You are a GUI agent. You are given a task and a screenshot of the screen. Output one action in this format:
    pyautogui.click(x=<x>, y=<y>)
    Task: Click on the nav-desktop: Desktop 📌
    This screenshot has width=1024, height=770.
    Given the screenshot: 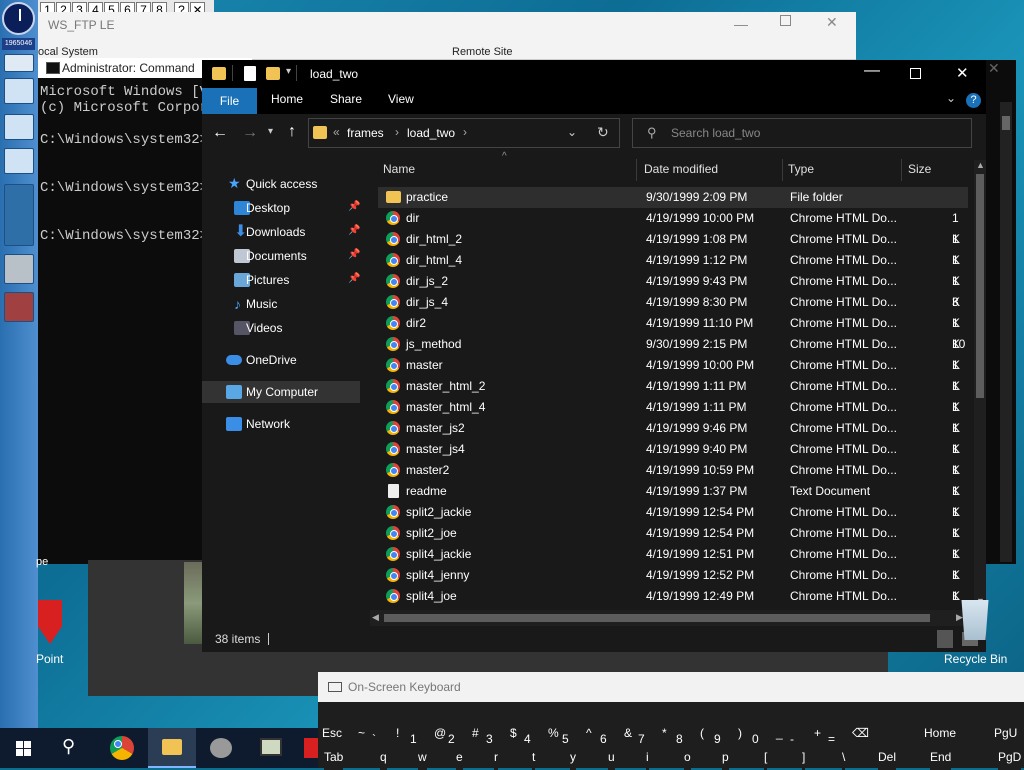 What is the action you would take?
    pyautogui.click(x=281, y=208)
    